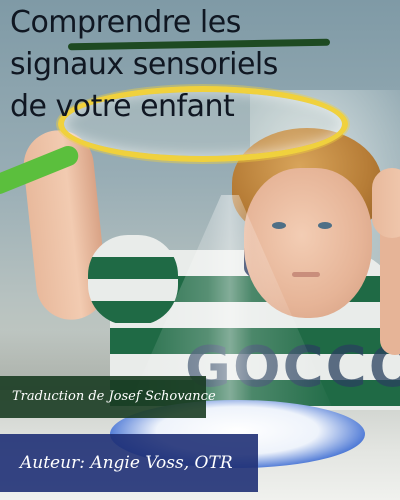  I want to click on boy-right-fist, so click(386, 203).